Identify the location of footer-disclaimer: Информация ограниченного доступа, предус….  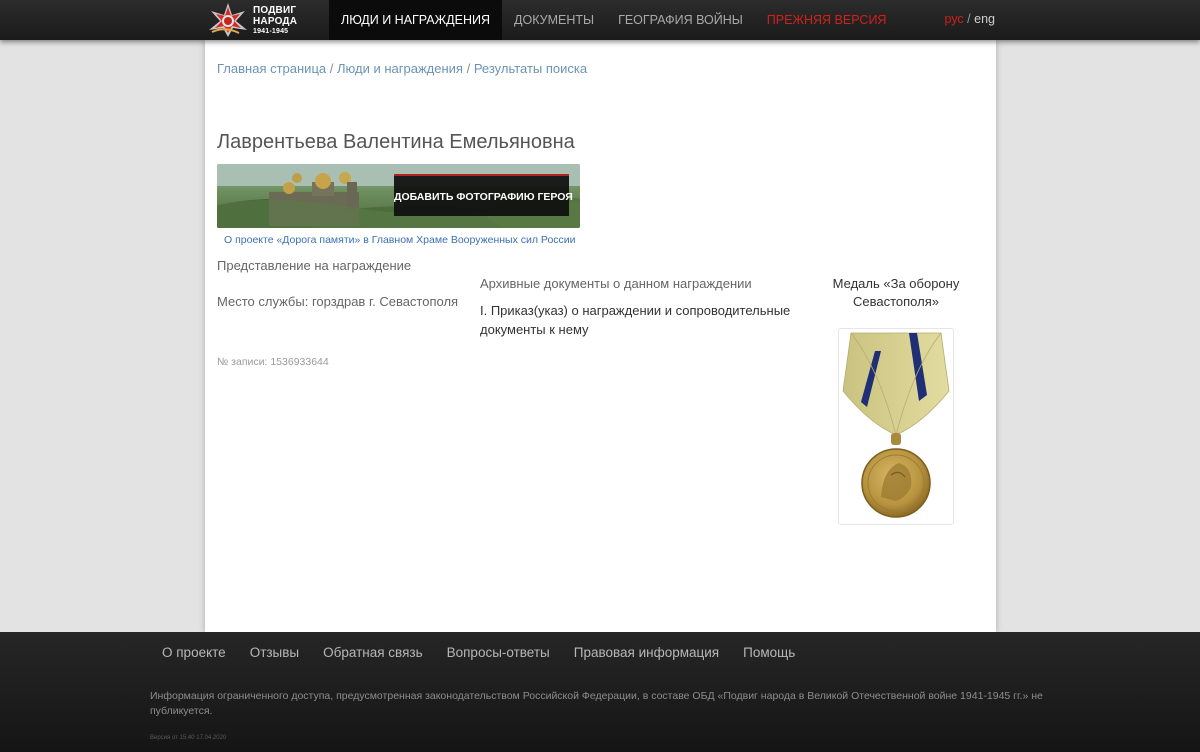
(596, 703).